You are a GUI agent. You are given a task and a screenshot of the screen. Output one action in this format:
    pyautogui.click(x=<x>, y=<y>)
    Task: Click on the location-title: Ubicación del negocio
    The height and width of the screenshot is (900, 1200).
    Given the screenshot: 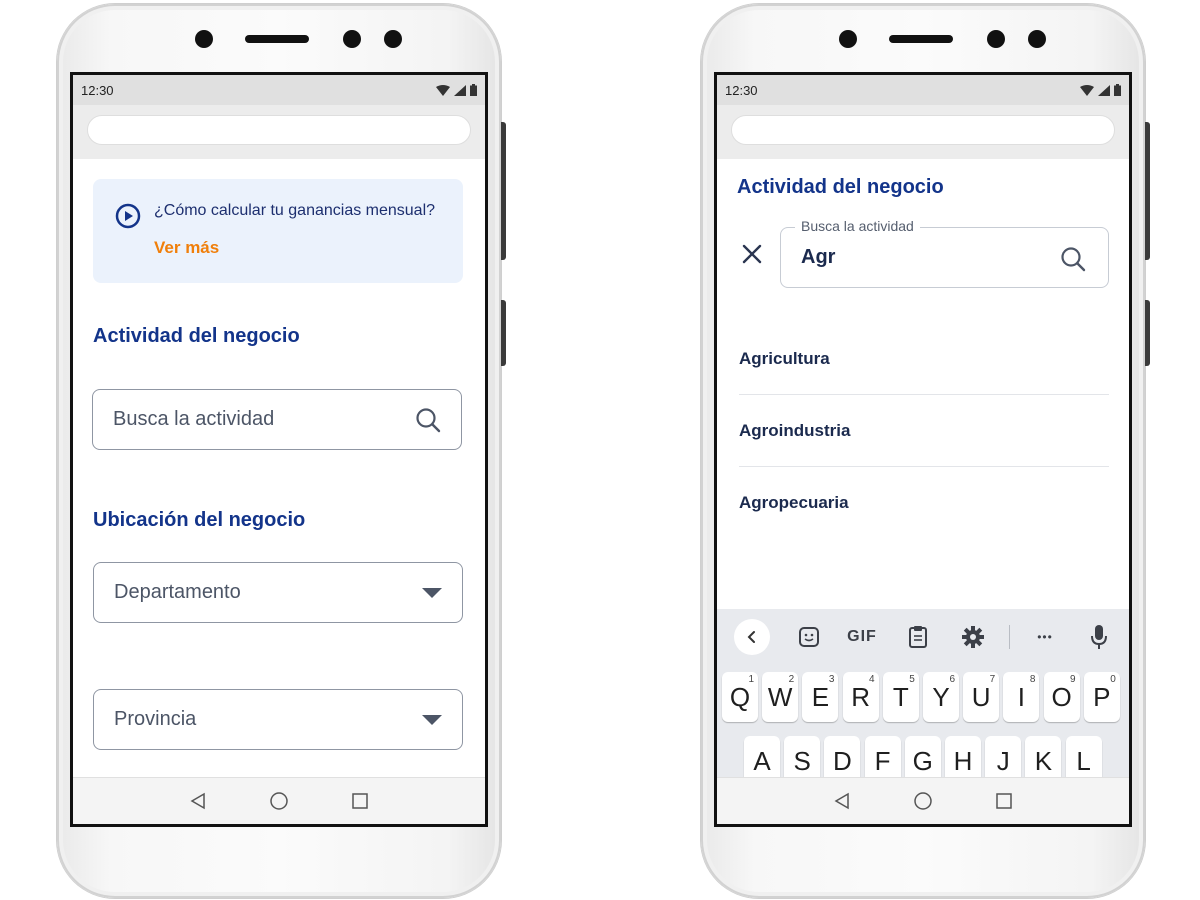 What is the action you would take?
    pyautogui.click(x=199, y=520)
    